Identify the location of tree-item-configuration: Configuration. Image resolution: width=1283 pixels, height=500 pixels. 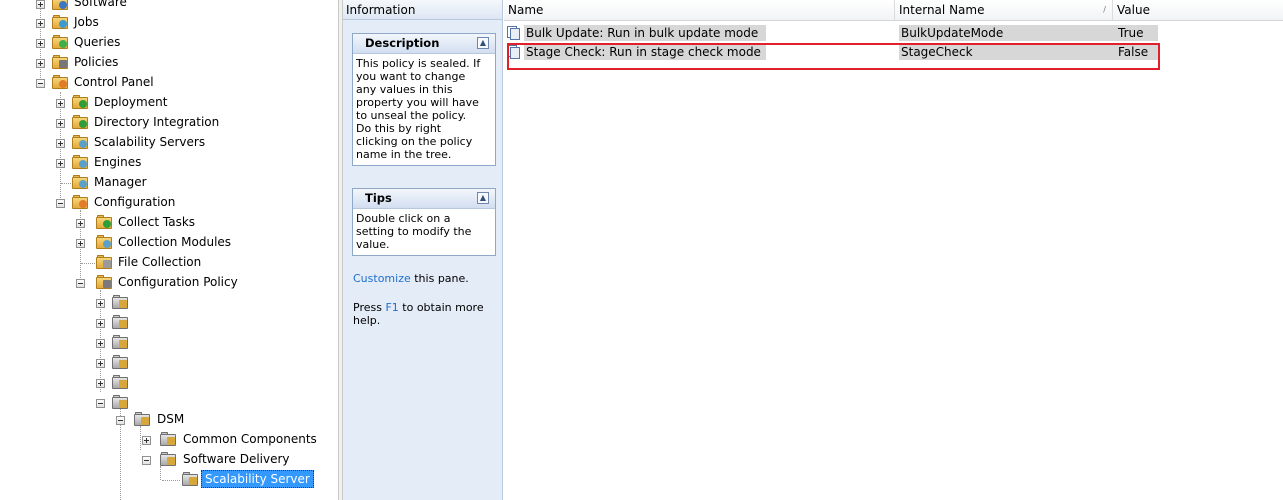
(160, 203).